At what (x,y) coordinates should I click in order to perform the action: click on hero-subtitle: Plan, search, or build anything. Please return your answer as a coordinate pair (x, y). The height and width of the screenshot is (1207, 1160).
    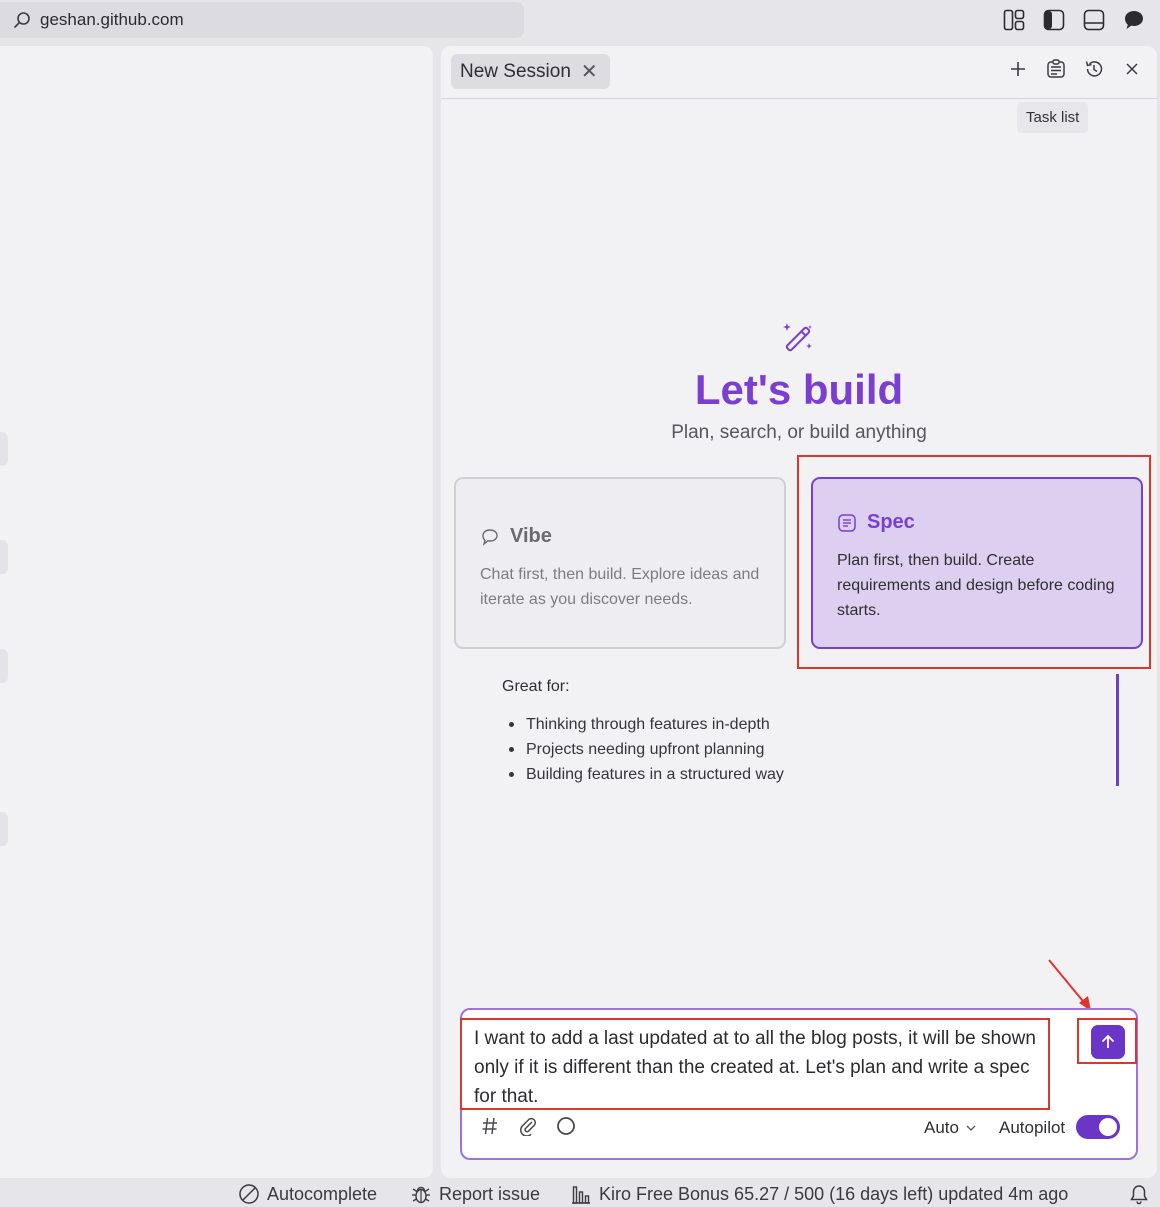
    Looking at the image, I should click on (799, 432).